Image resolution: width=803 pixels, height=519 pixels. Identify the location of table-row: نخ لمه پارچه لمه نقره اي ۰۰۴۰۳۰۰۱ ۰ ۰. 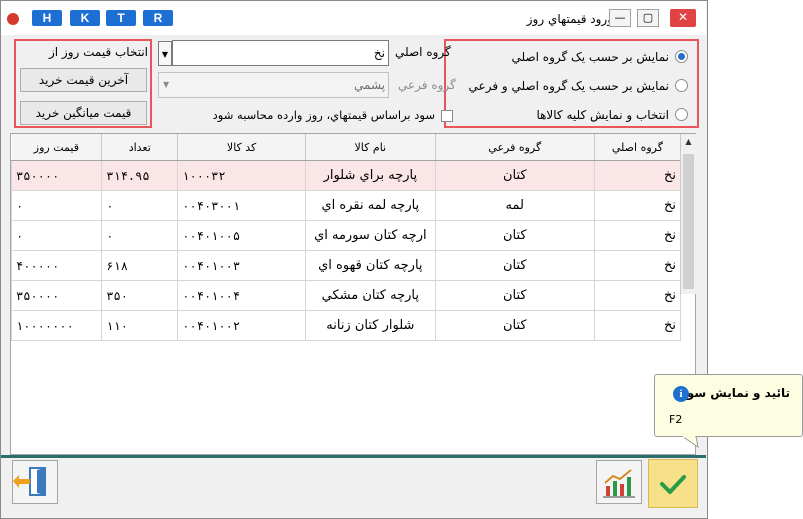
(346, 205).